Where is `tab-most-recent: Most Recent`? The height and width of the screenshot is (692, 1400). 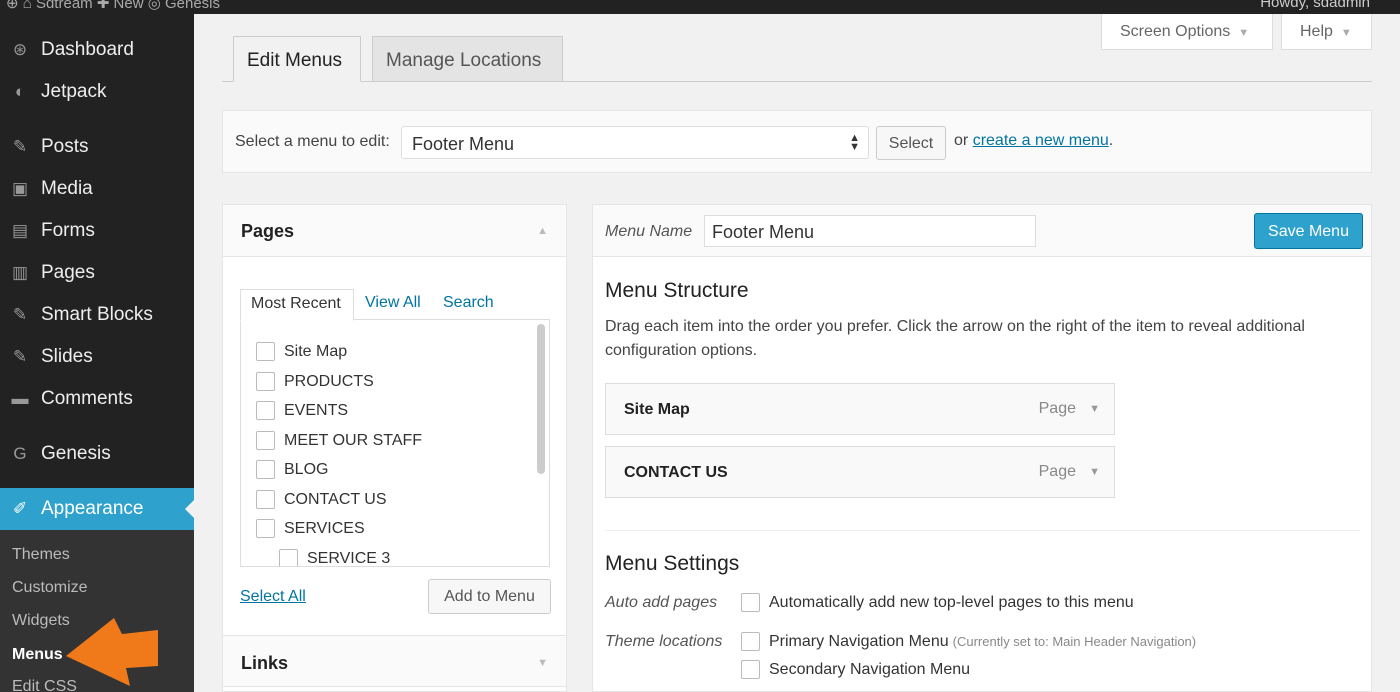 tab-most-recent: Most Recent is located at coordinates (297, 305).